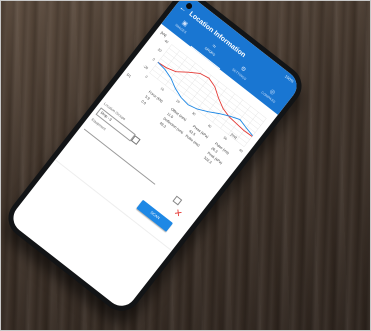  What do you see at coordinates (167, 42) in the screenshot?
I see `y-tick-label: 40` at bounding box center [167, 42].